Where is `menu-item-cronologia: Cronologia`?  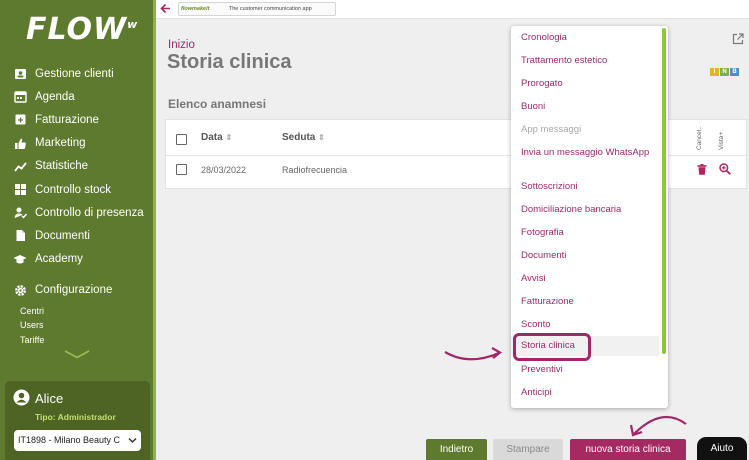
menu-item-cronologia: Cronologia is located at coordinates (586, 38).